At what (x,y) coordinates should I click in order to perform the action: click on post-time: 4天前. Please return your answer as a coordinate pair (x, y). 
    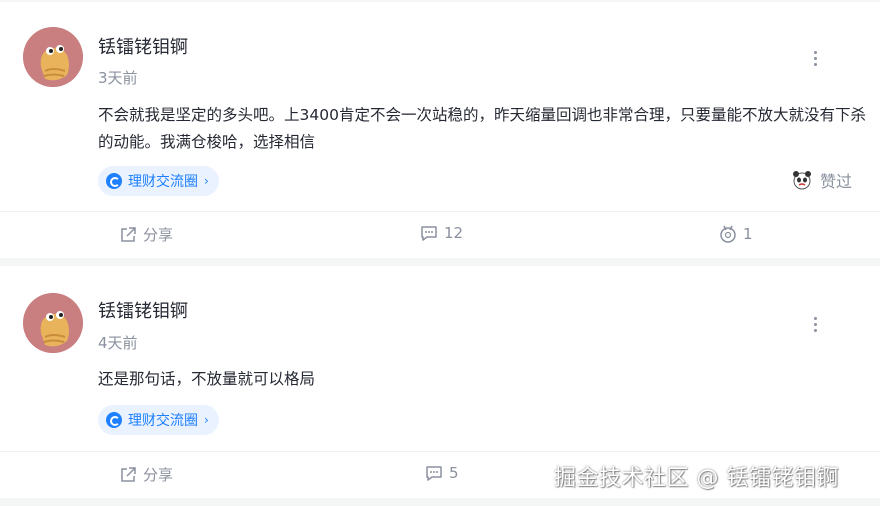
    Looking at the image, I should click on (118, 343).